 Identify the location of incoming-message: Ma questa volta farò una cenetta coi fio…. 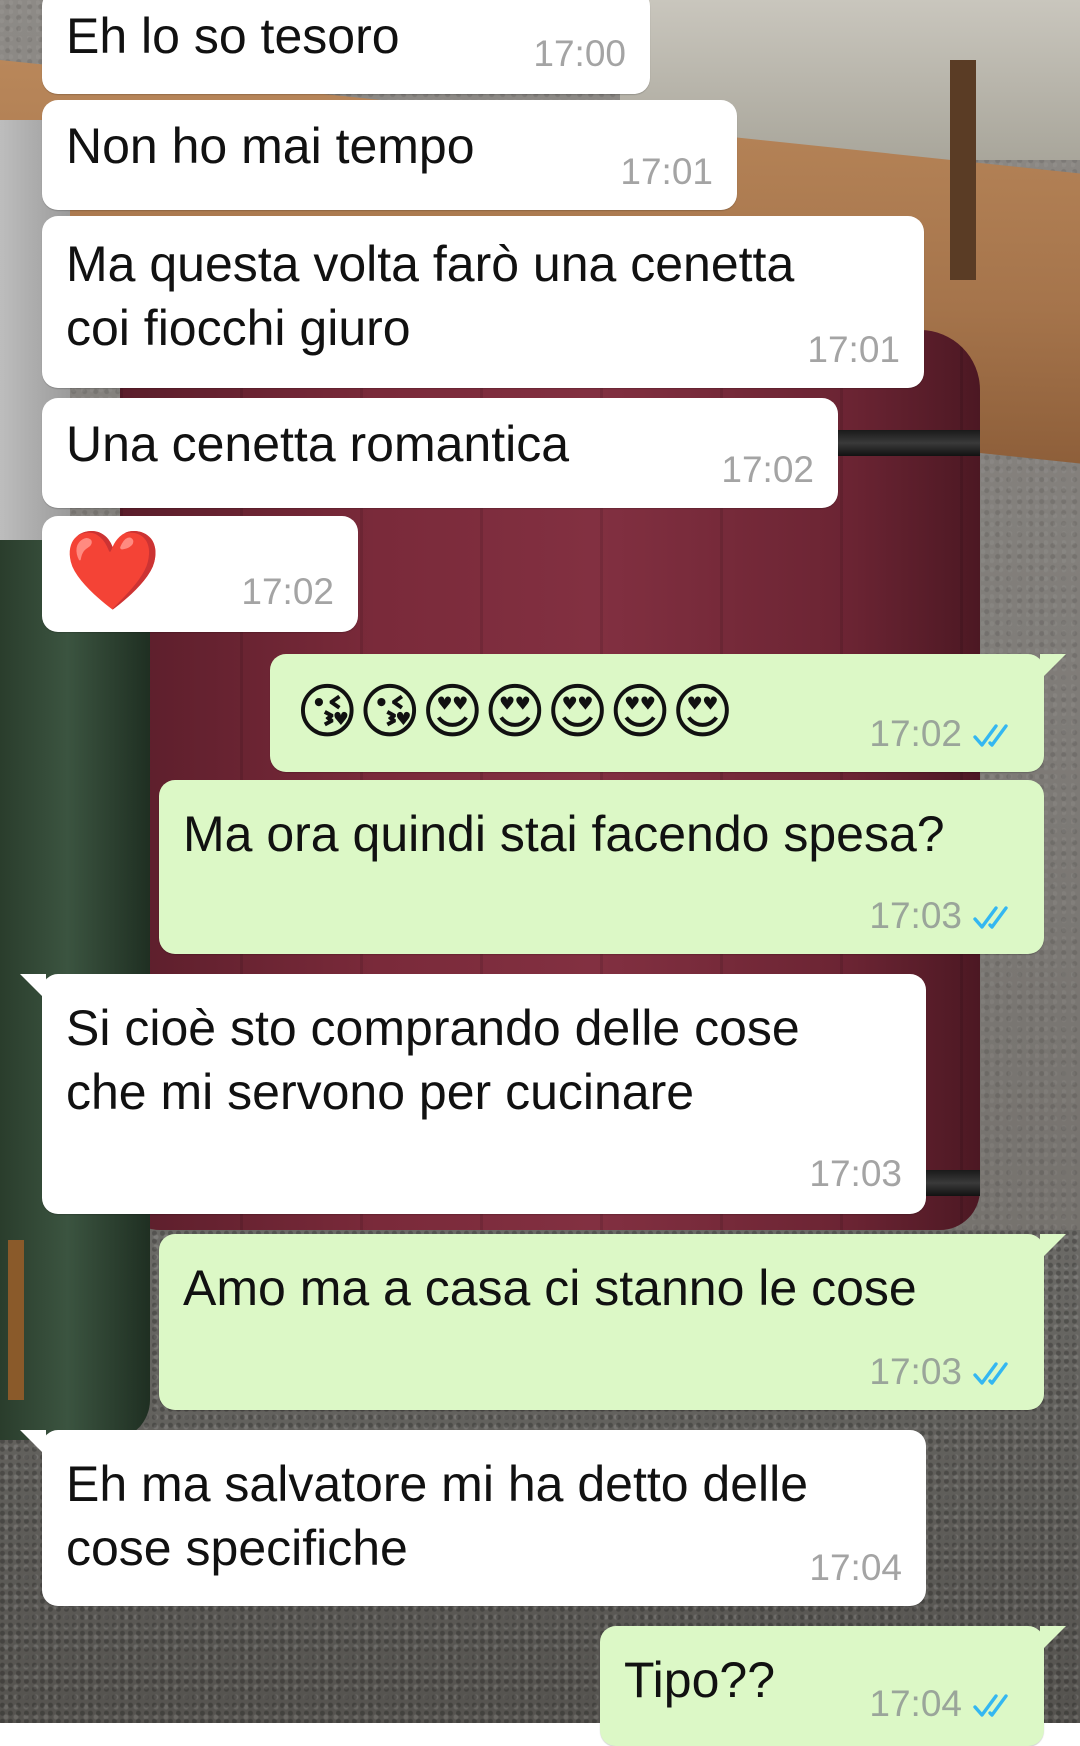
(483, 302).